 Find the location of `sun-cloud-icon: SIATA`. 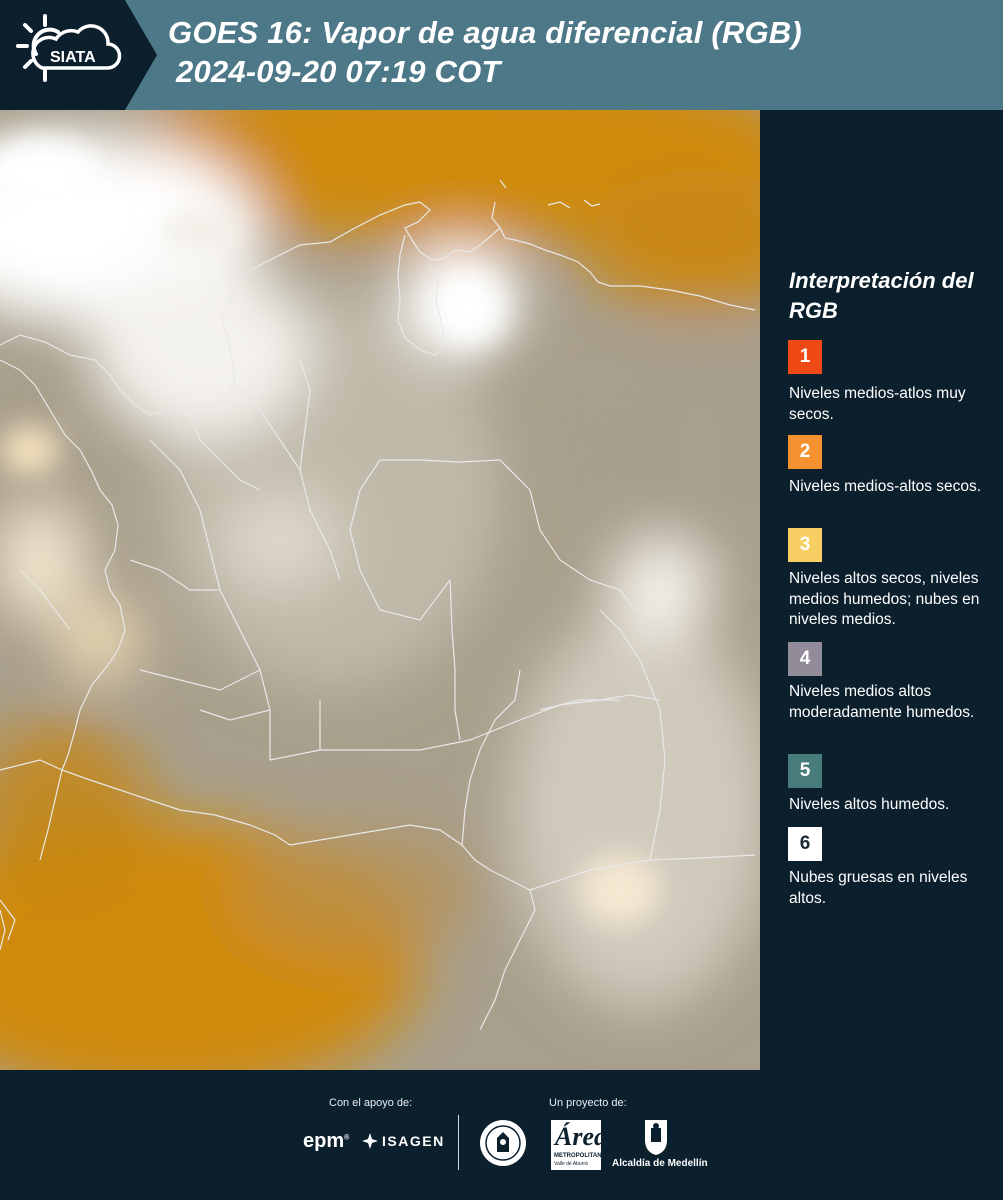

sun-cloud-icon: SIATA is located at coordinates (69, 48).